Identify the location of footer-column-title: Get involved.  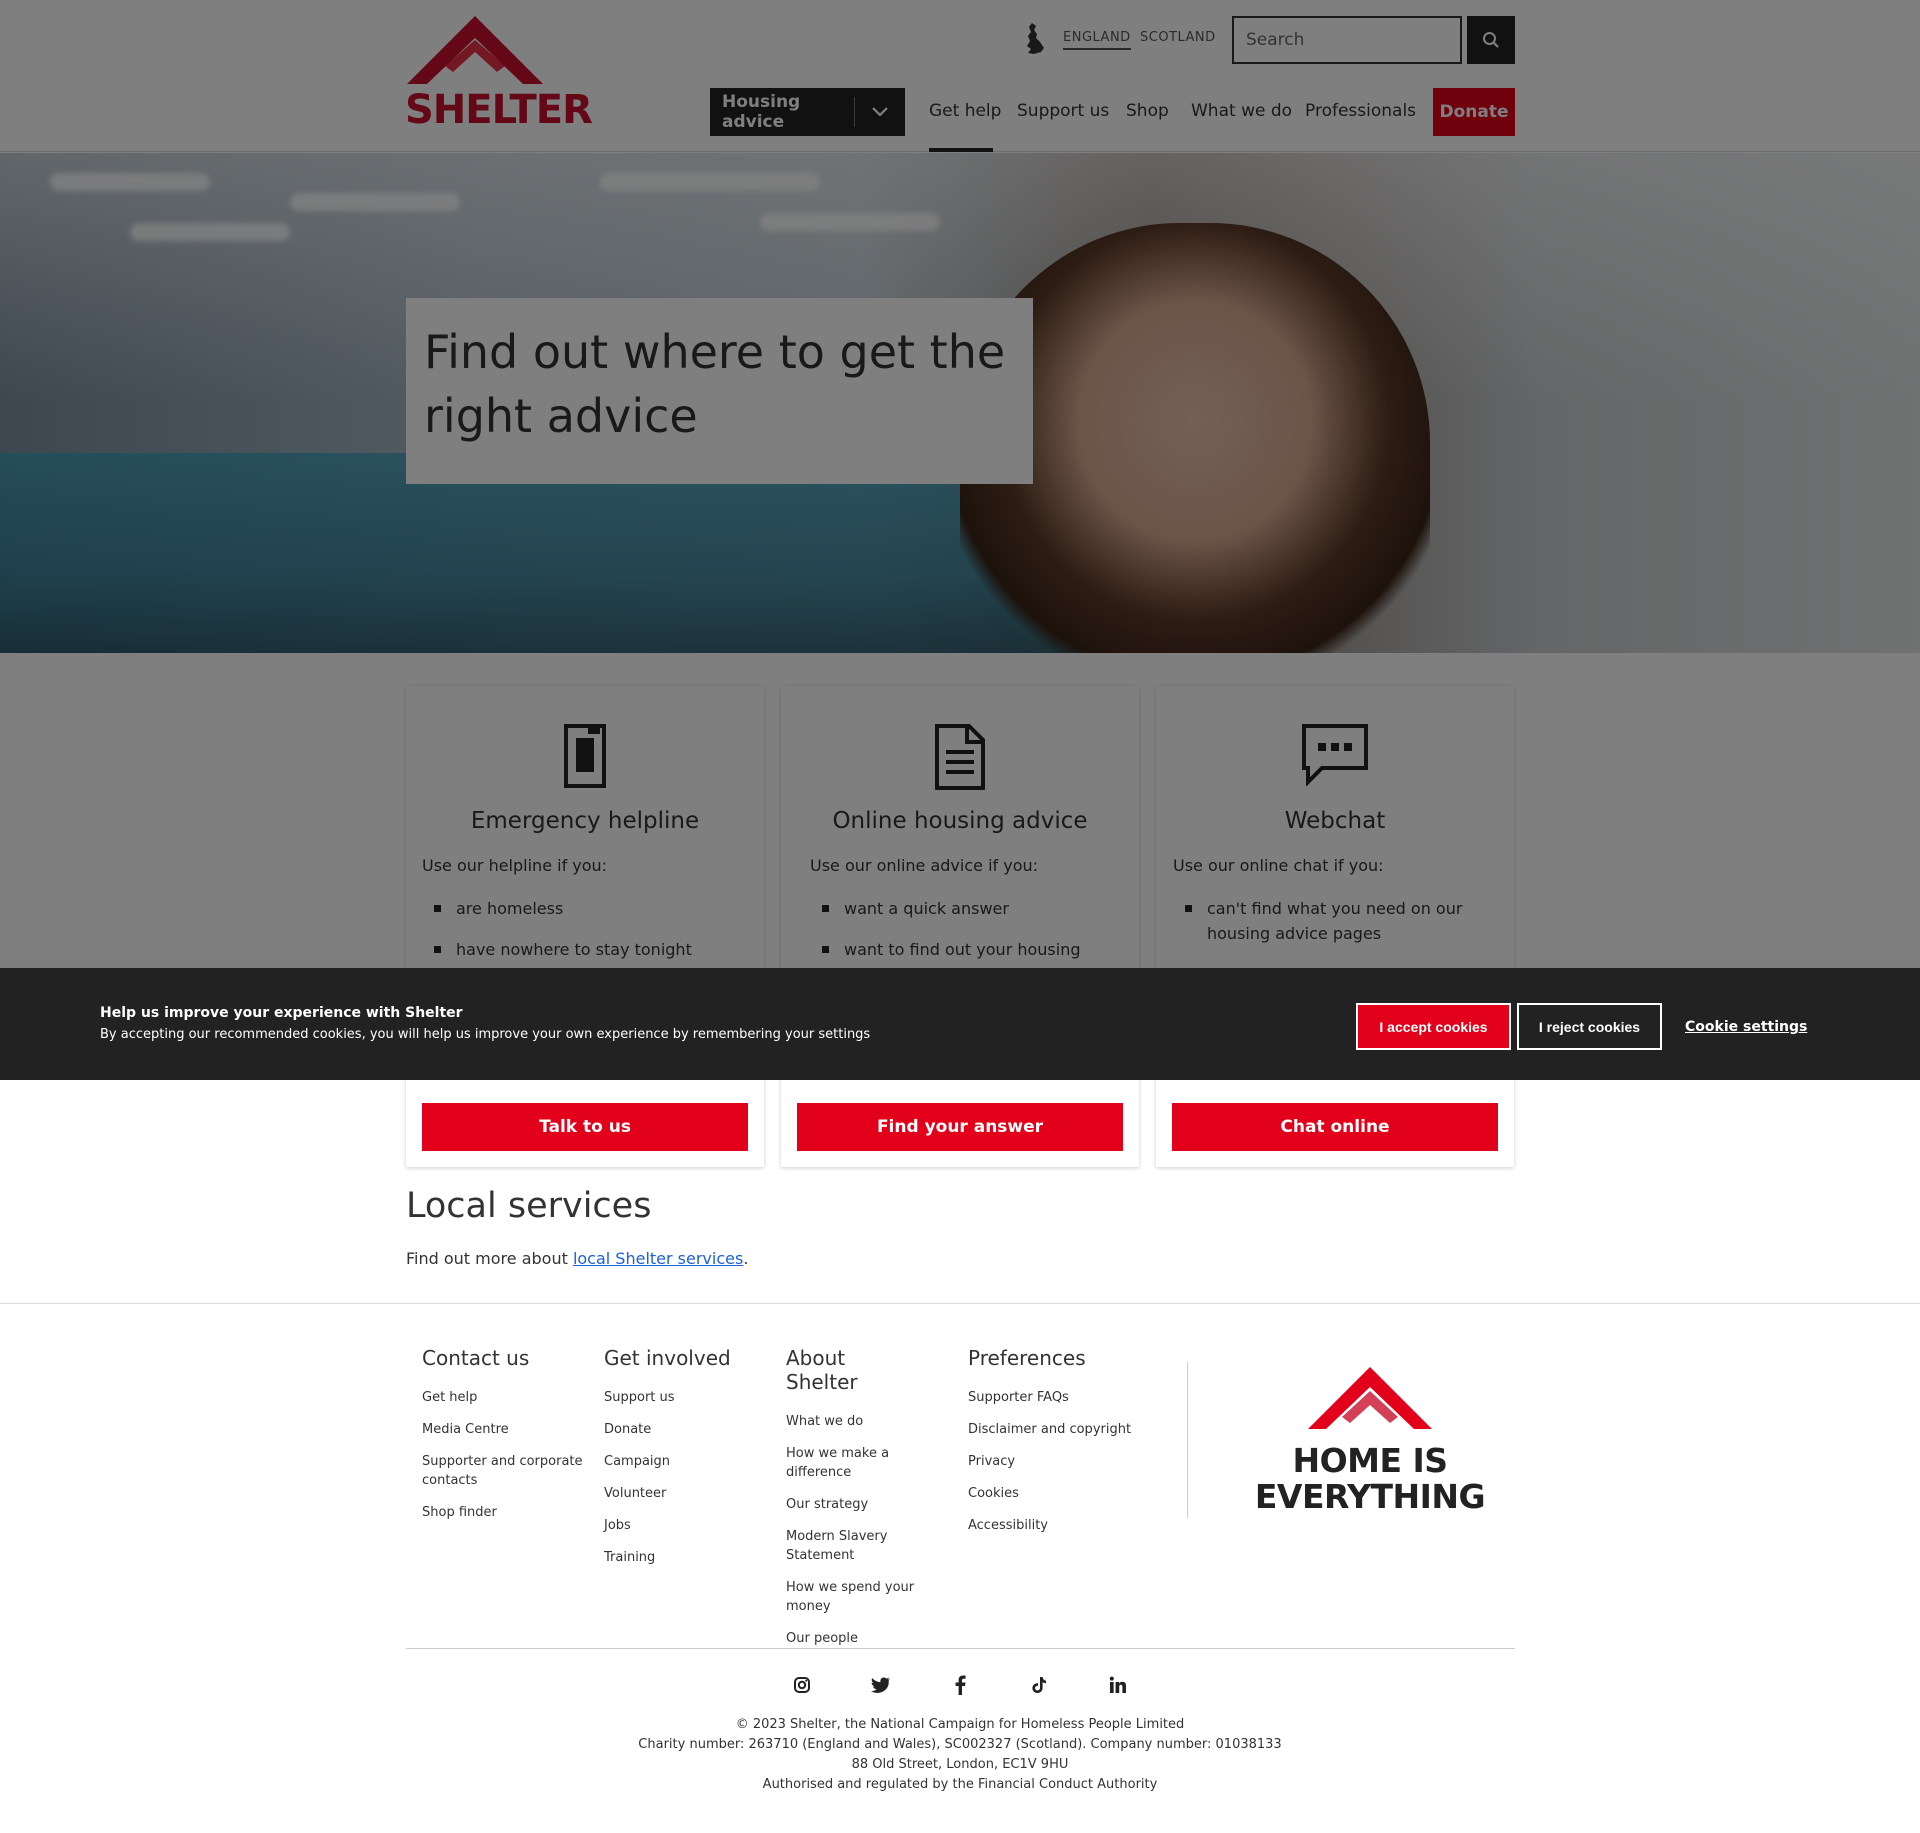
(667, 1358).